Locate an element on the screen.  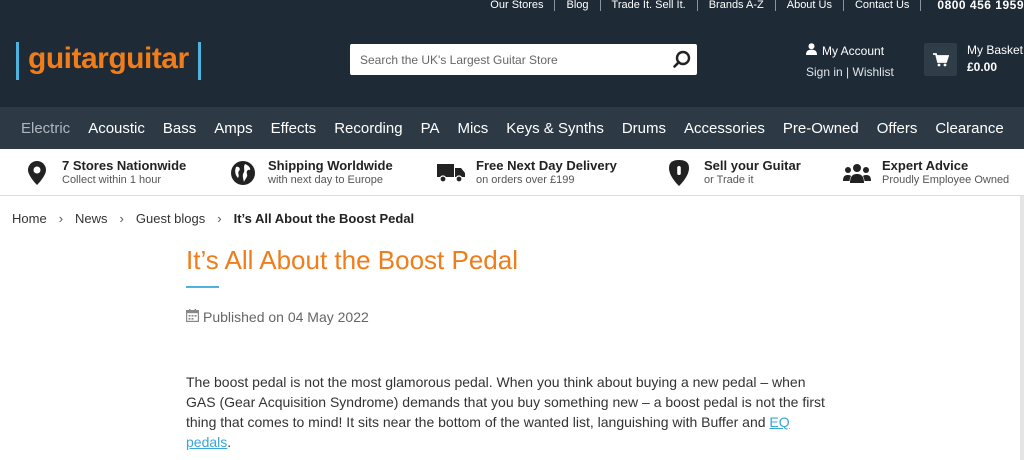
nav-mics: Mics is located at coordinates (472, 128).